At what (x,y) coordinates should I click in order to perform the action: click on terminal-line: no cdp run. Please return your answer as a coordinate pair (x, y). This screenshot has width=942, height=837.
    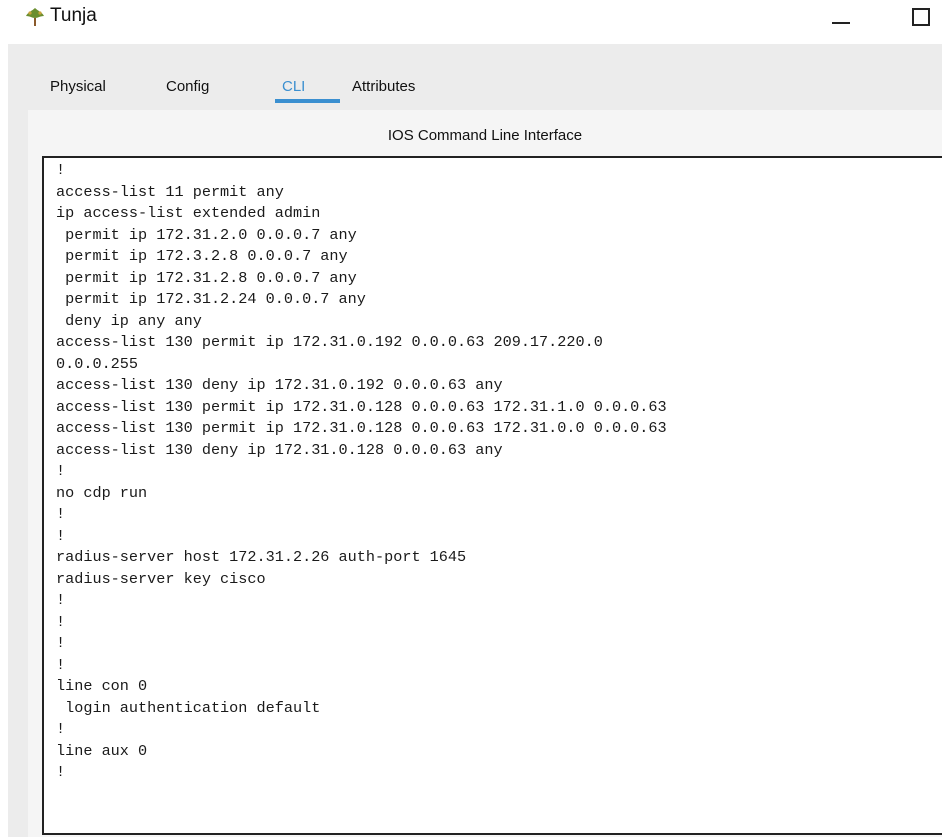
    Looking at the image, I should click on (102, 492).